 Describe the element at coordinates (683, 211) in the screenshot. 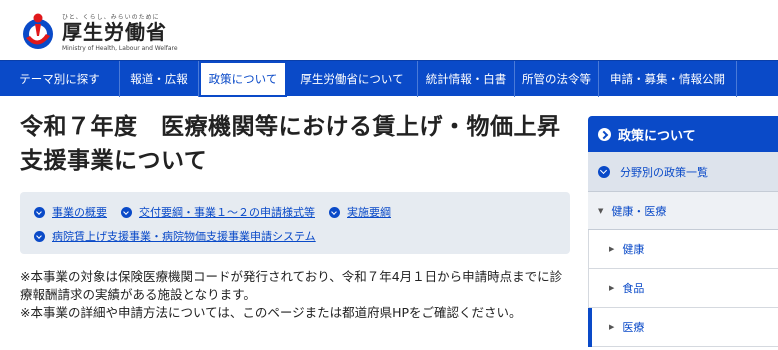

I see `side-nav-subcategory: ▼ 健康・医療` at that location.